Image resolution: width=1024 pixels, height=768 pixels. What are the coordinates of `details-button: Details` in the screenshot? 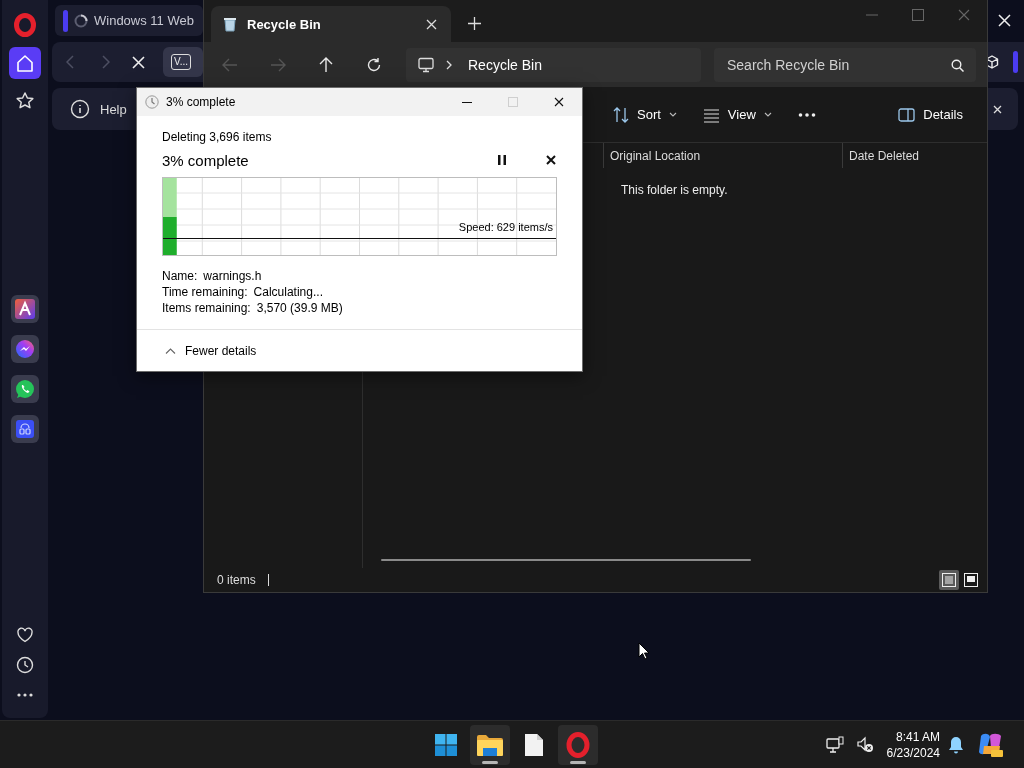 It's located at (930, 114).